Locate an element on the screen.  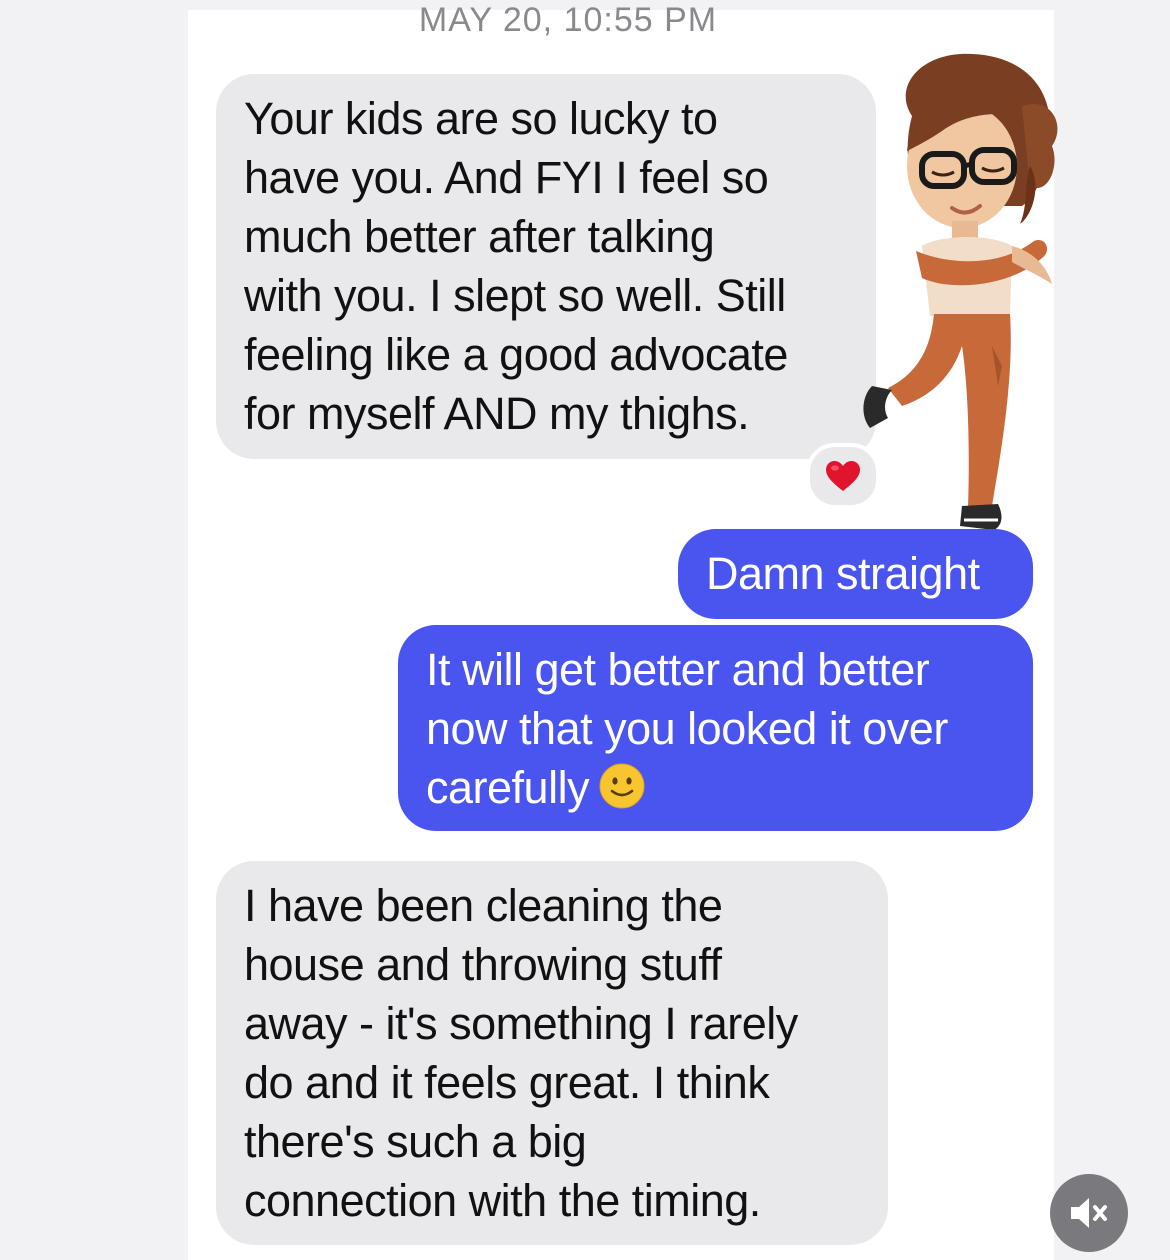
message-line: much better after talking is located at coordinates (479, 236).